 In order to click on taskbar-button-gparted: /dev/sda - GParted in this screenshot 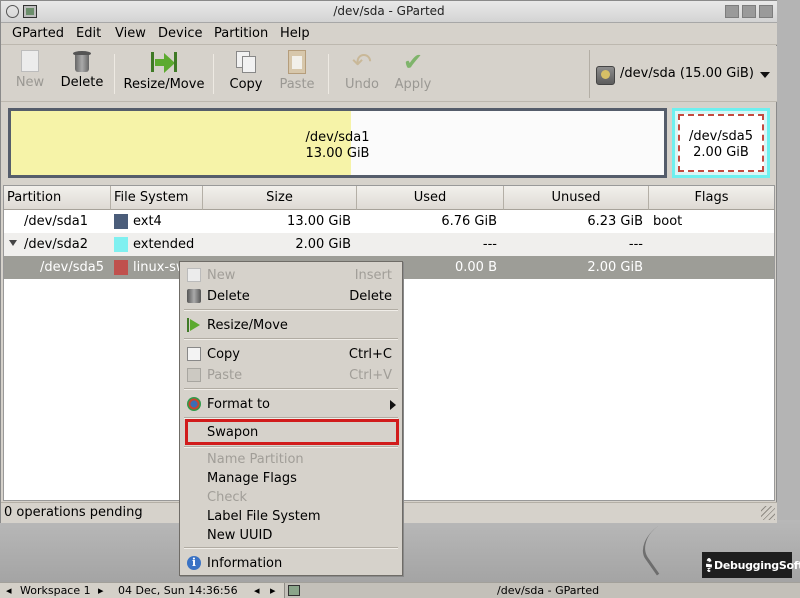, I will do `click(542, 590)`.